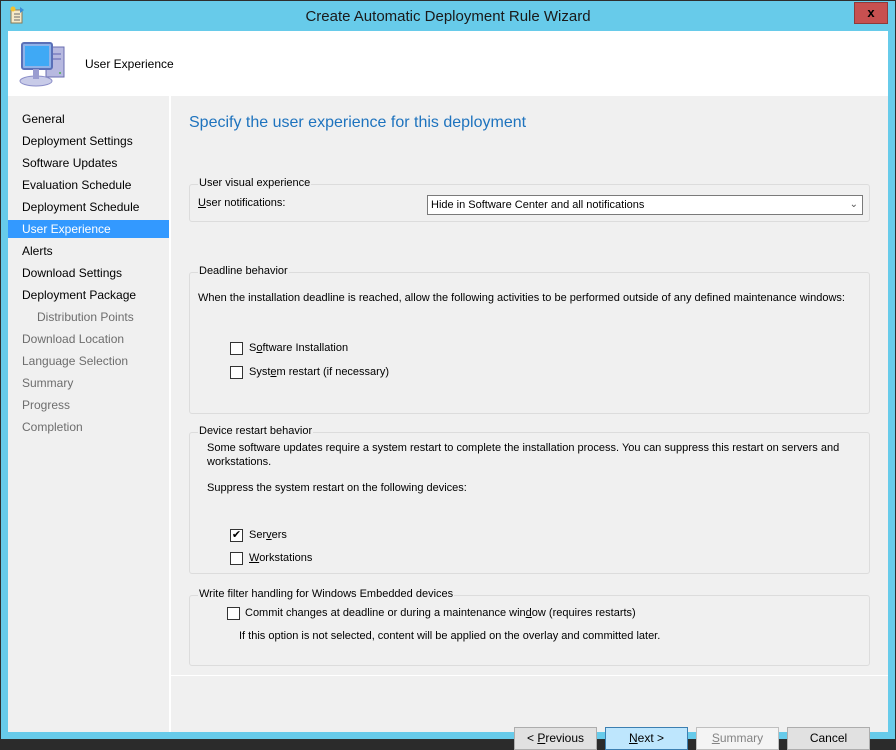 The image size is (896, 750). I want to click on label-part: <, so click(532, 738).